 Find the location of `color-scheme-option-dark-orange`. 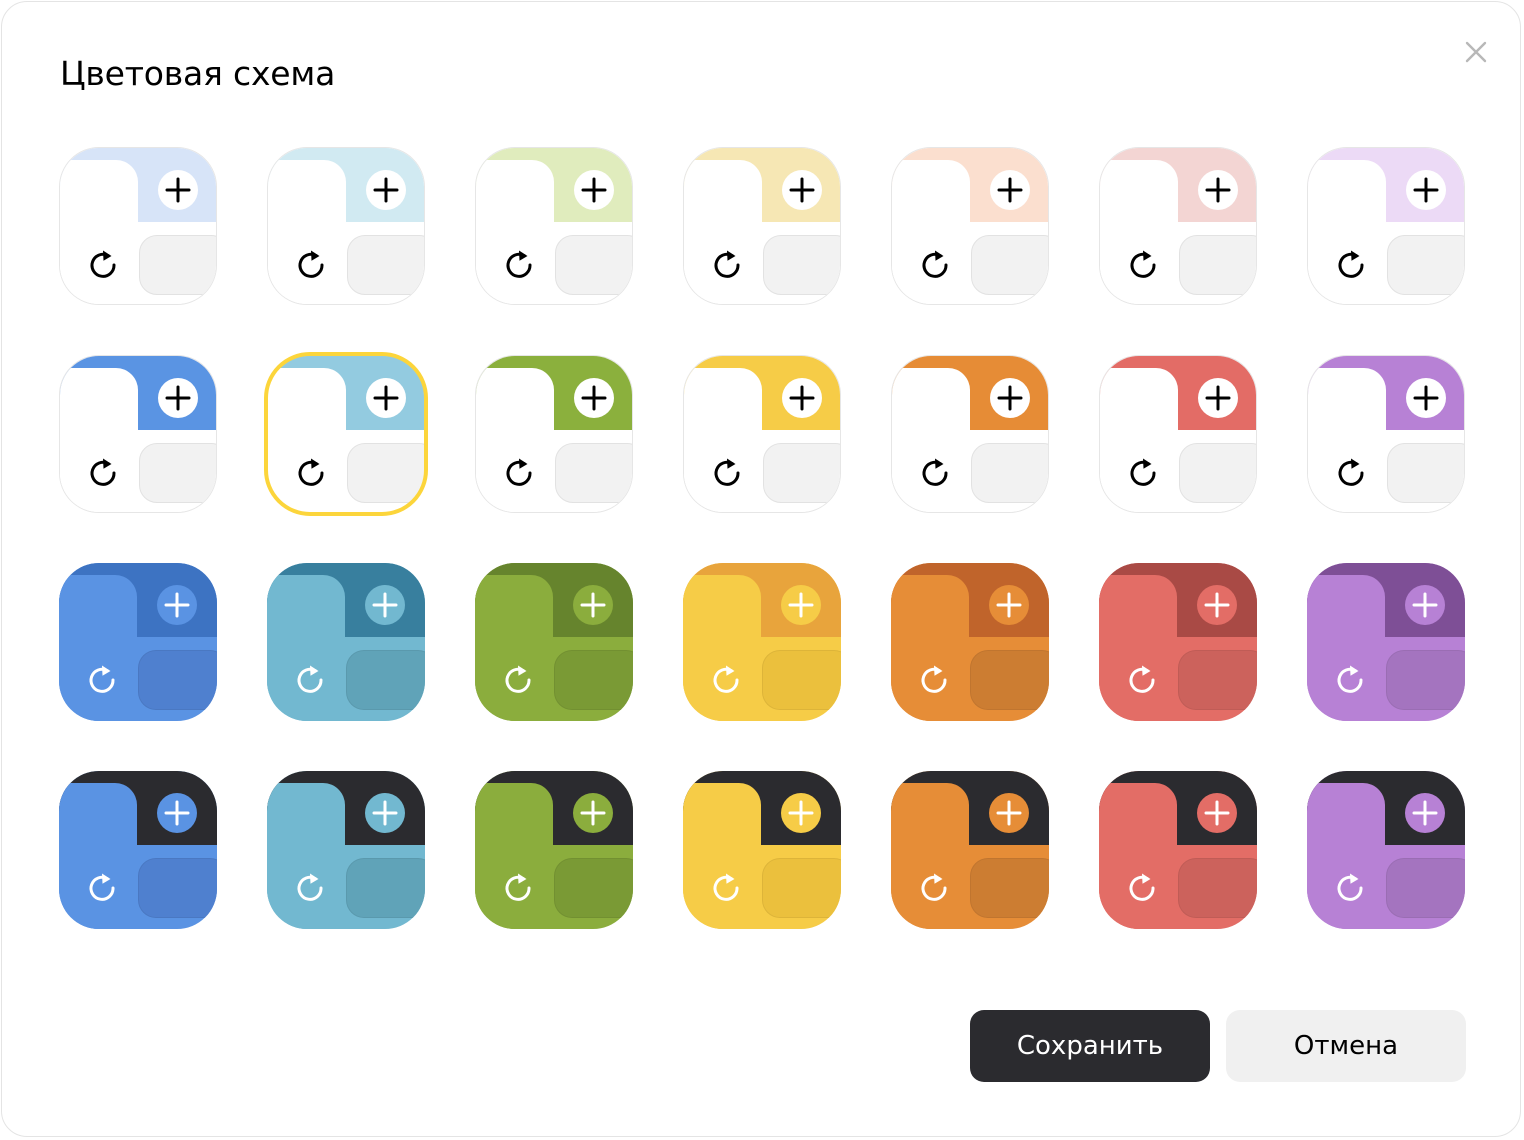

color-scheme-option-dark-orange is located at coordinates (970, 850).